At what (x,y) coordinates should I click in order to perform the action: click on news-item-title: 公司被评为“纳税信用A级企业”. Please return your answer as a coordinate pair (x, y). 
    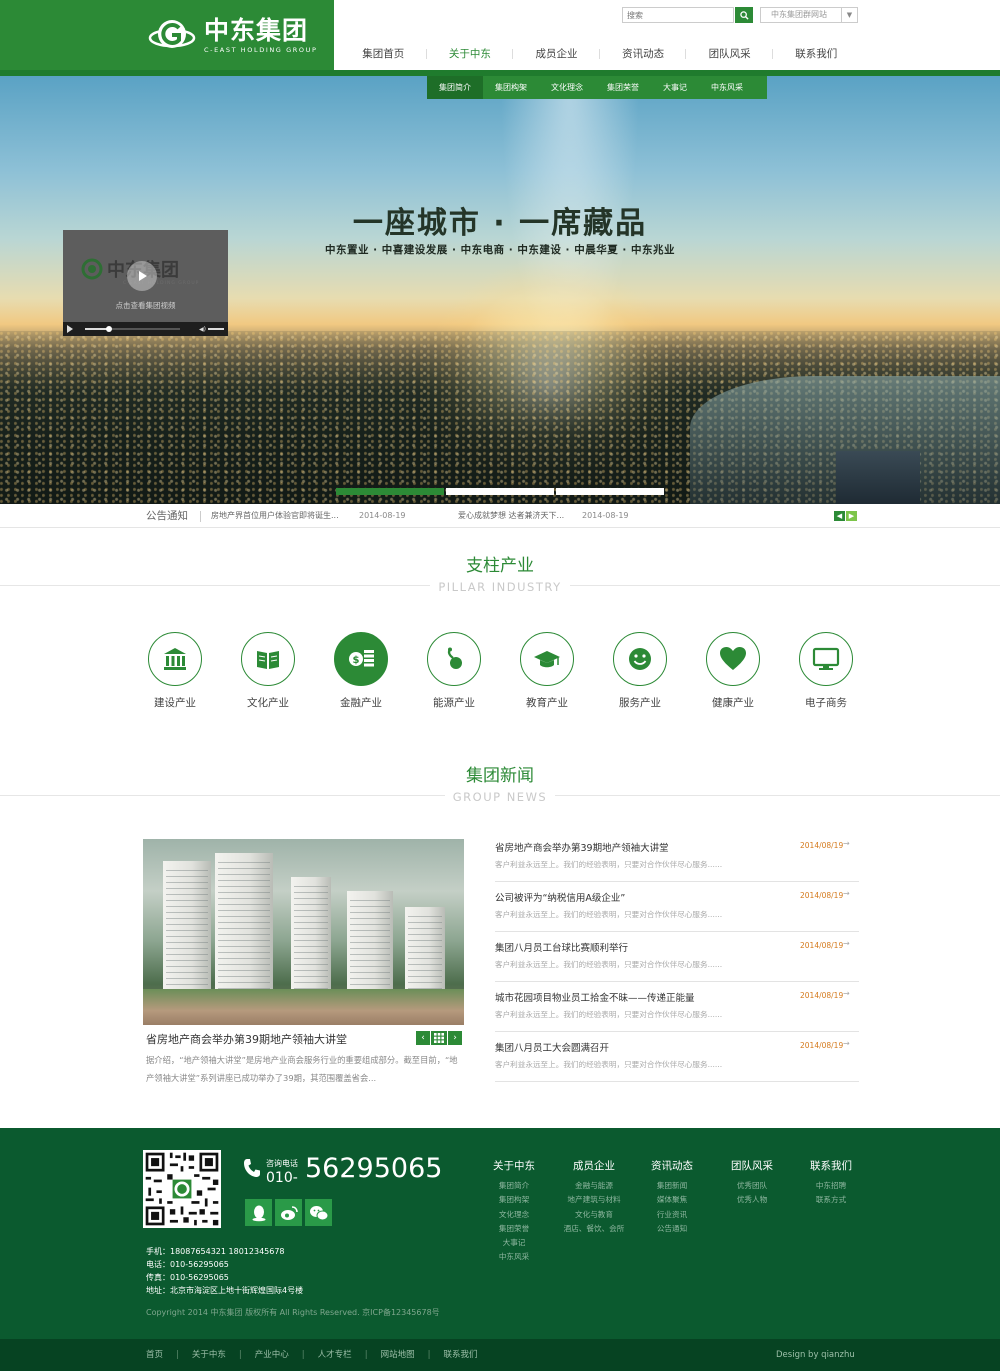
    Looking at the image, I should click on (560, 897).